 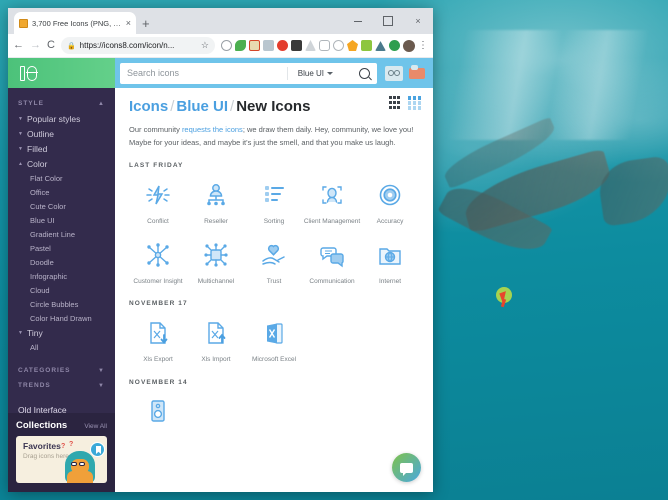 What do you see at coordinates (158, 195) in the screenshot?
I see `conflict-icon` at bounding box center [158, 195].